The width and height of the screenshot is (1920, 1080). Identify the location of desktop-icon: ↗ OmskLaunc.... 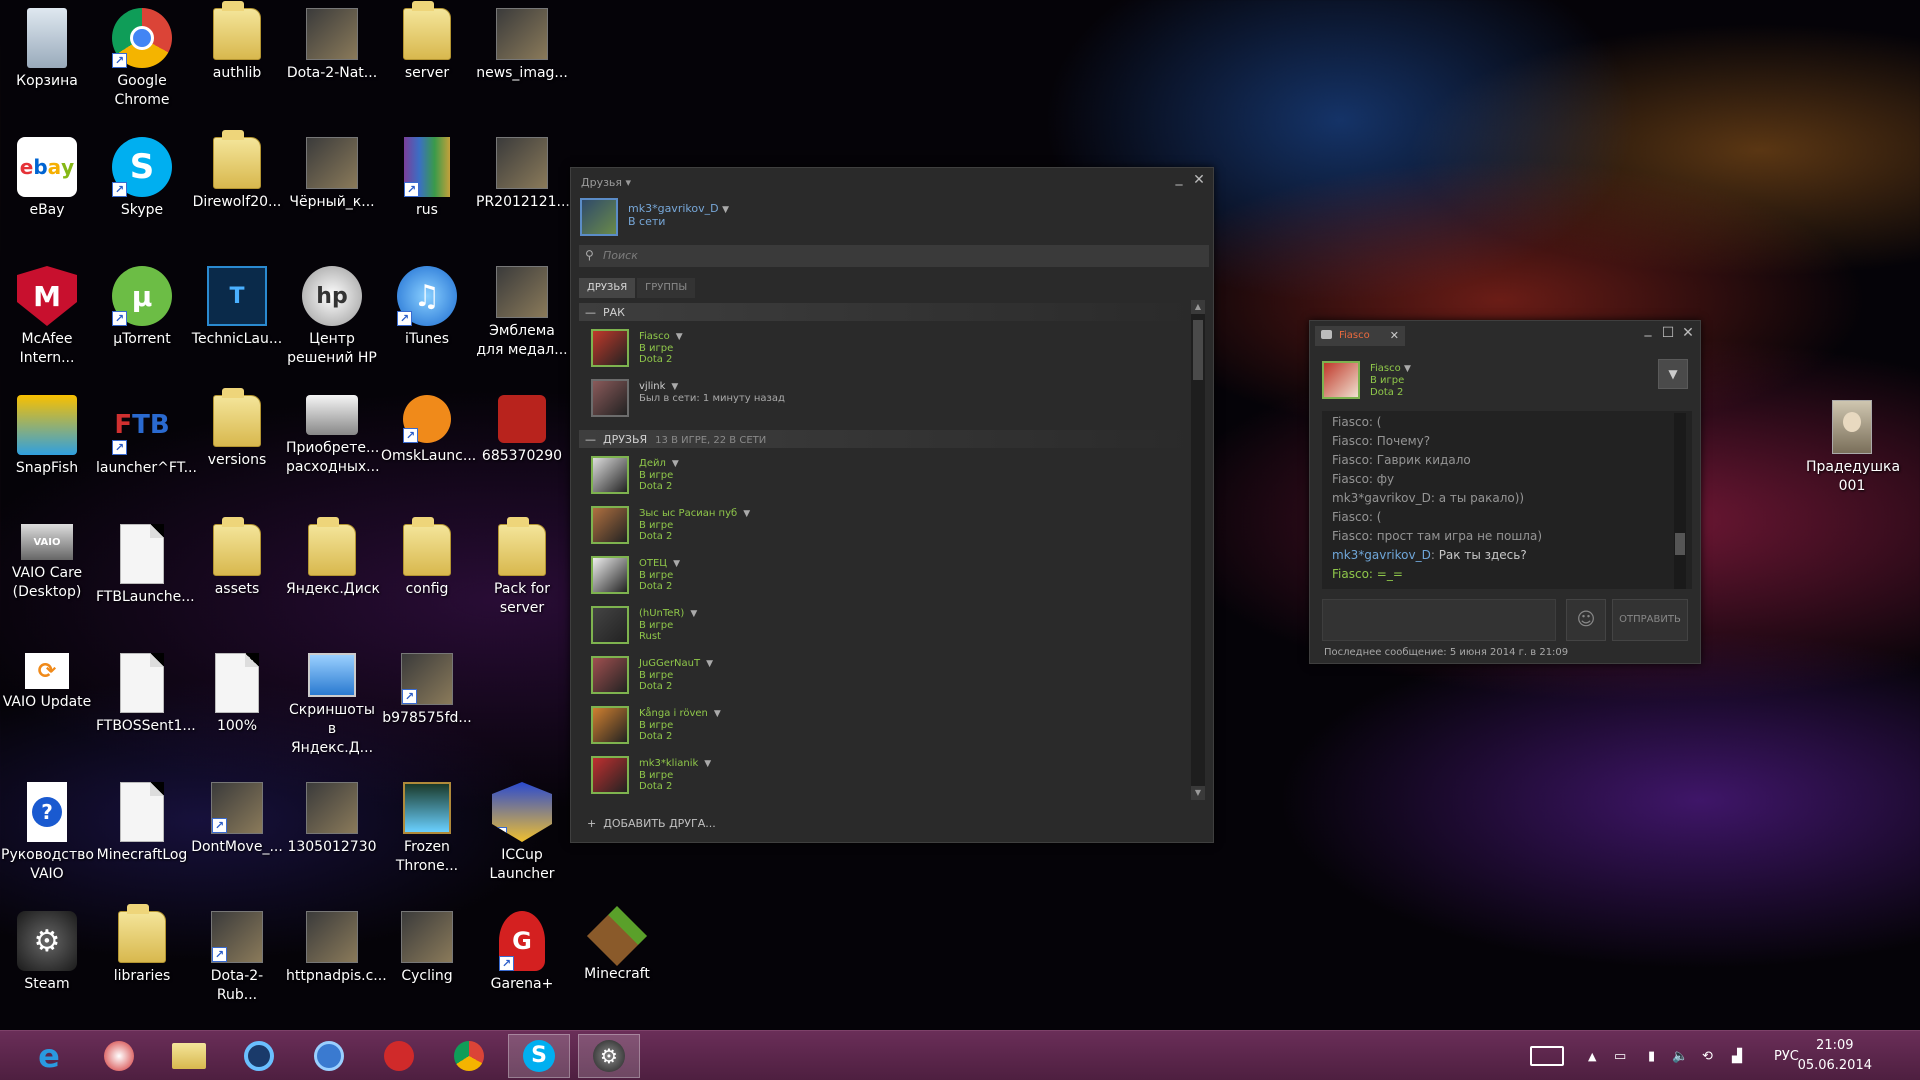
(428, 449).